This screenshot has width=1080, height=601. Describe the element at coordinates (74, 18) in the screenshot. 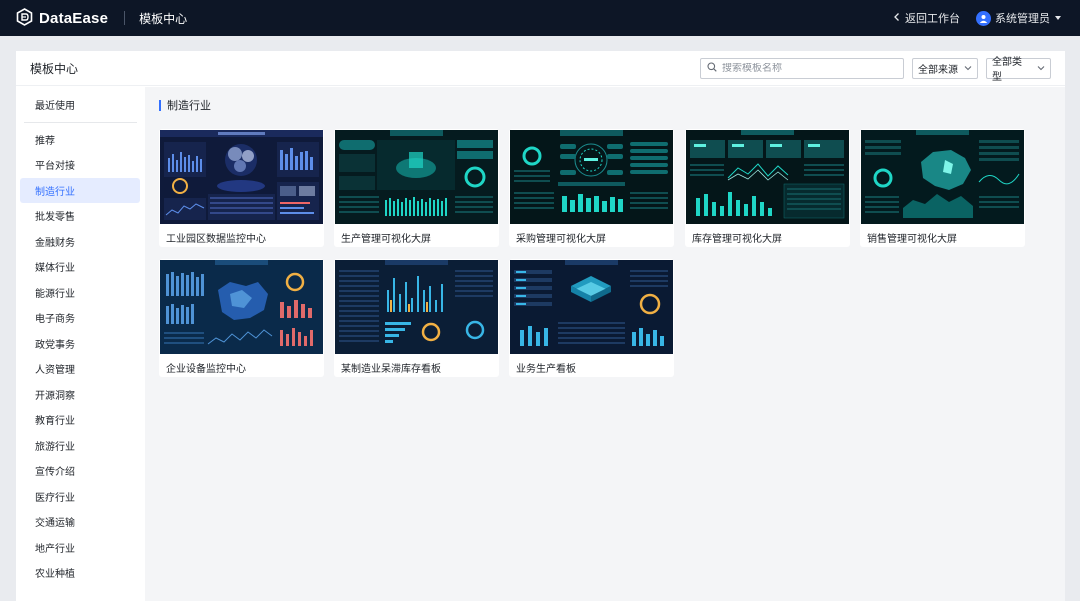

I see `brand-name: DataEase` at that location.